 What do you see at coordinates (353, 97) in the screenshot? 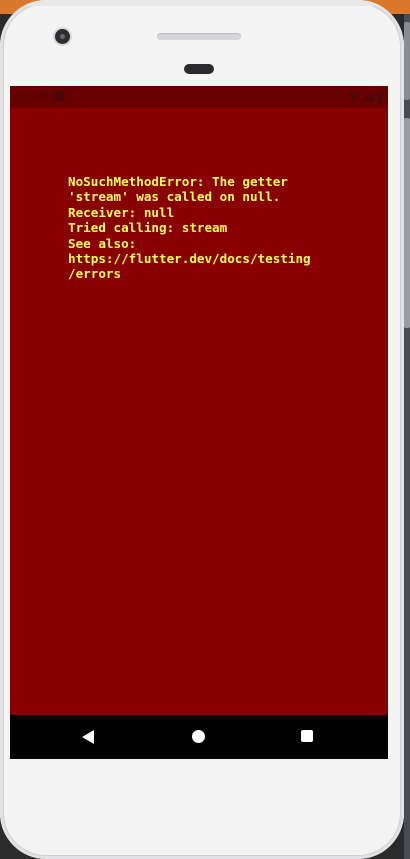
I see `wifi-icon` at bounding box center [353, 97].